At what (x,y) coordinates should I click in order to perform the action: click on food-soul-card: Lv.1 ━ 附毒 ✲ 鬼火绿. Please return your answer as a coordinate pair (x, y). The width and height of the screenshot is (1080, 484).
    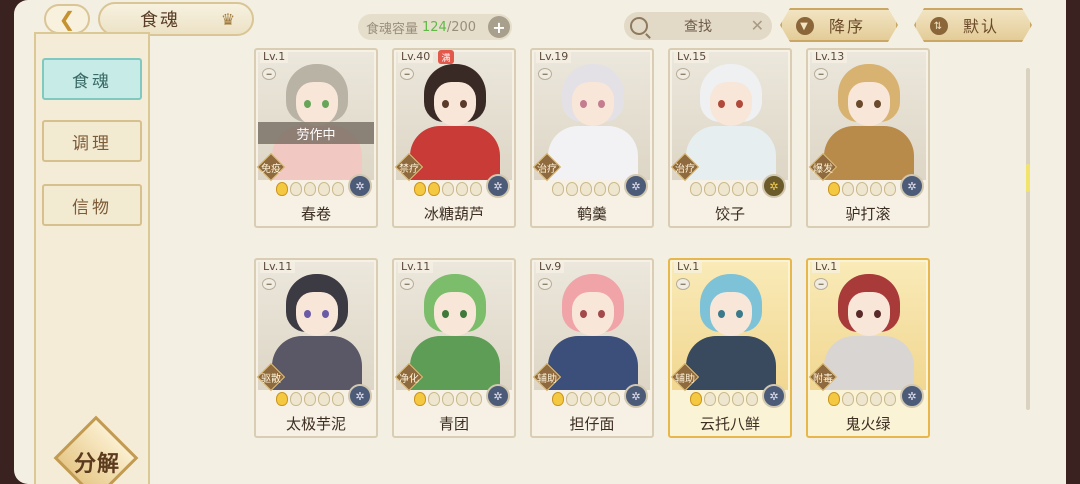
    Looking at the image, I should click on (868, 348).